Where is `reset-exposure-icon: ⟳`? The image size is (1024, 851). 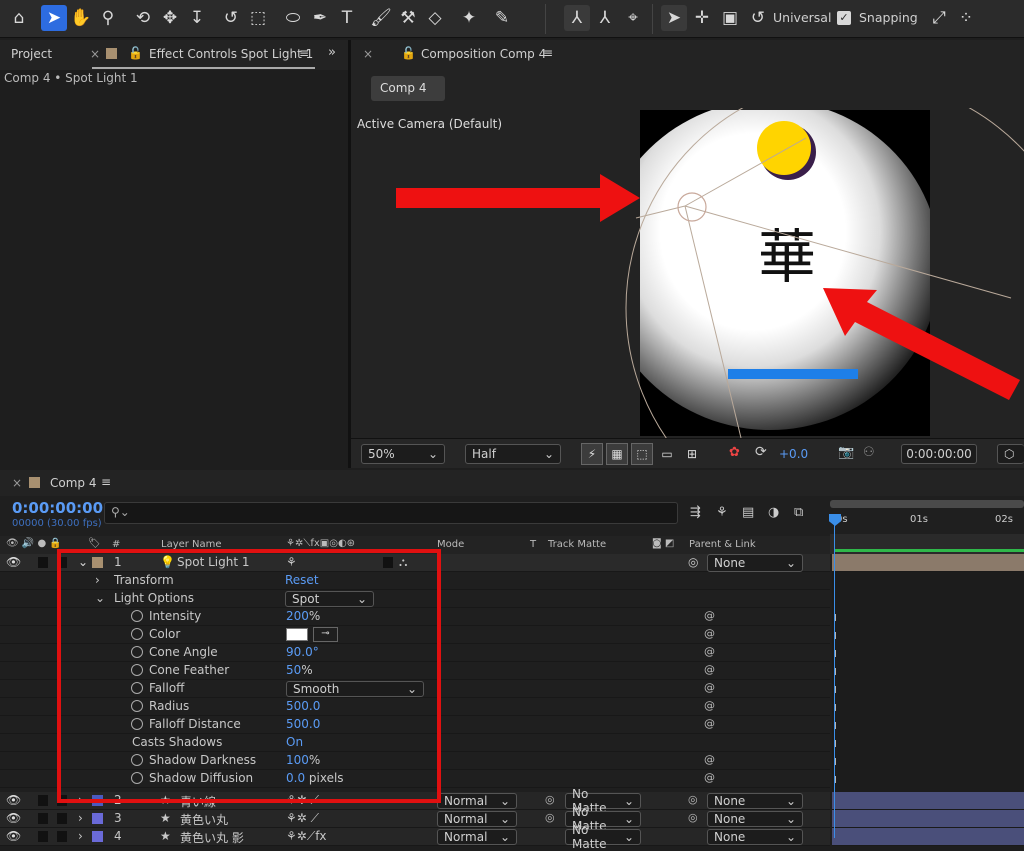 reset-exposure-icon: ⟳ is located at coordinates (761, 452).